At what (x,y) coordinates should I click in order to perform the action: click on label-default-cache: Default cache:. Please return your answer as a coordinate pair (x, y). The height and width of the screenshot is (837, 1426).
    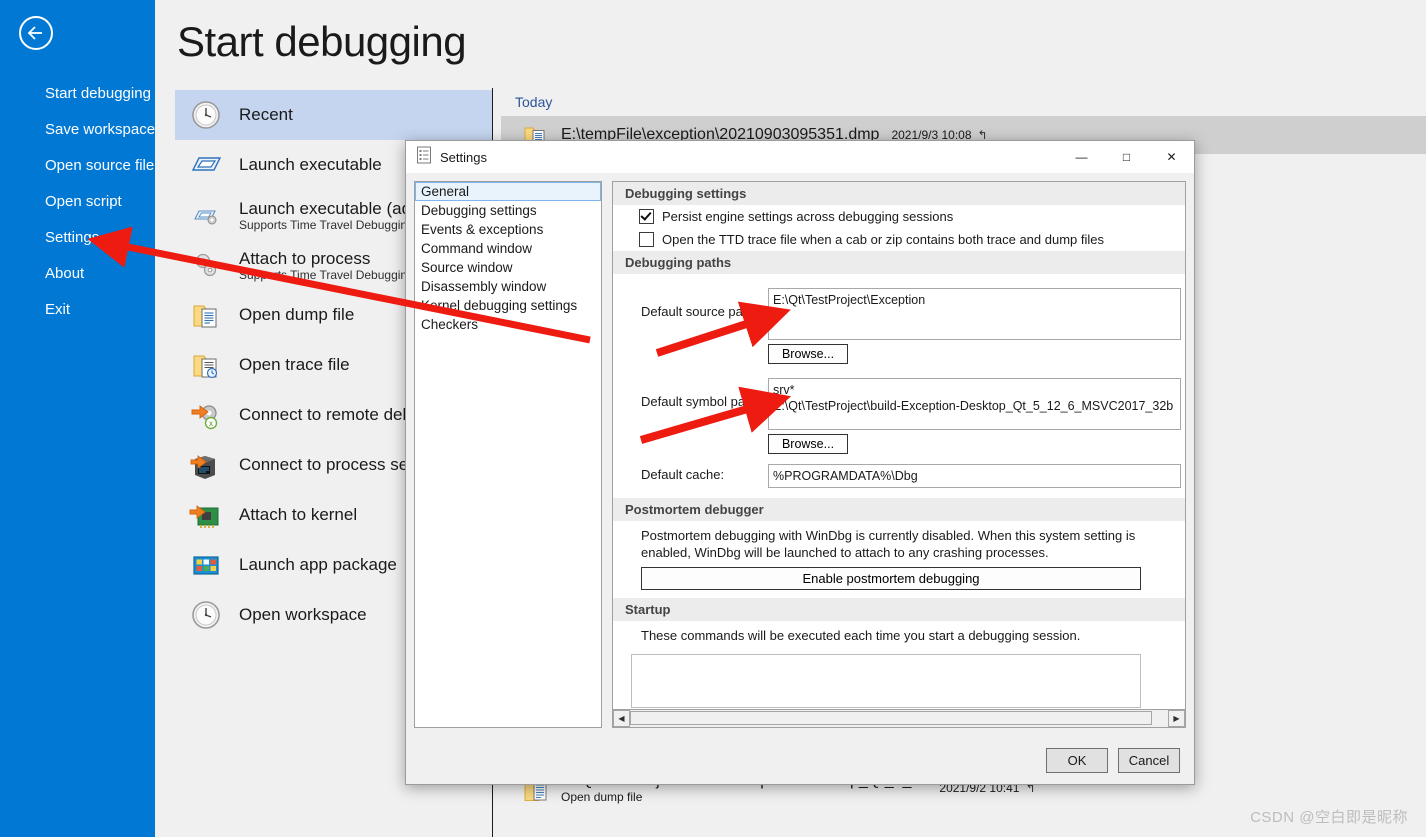
    Looking at the image, I should click on (683, 474).